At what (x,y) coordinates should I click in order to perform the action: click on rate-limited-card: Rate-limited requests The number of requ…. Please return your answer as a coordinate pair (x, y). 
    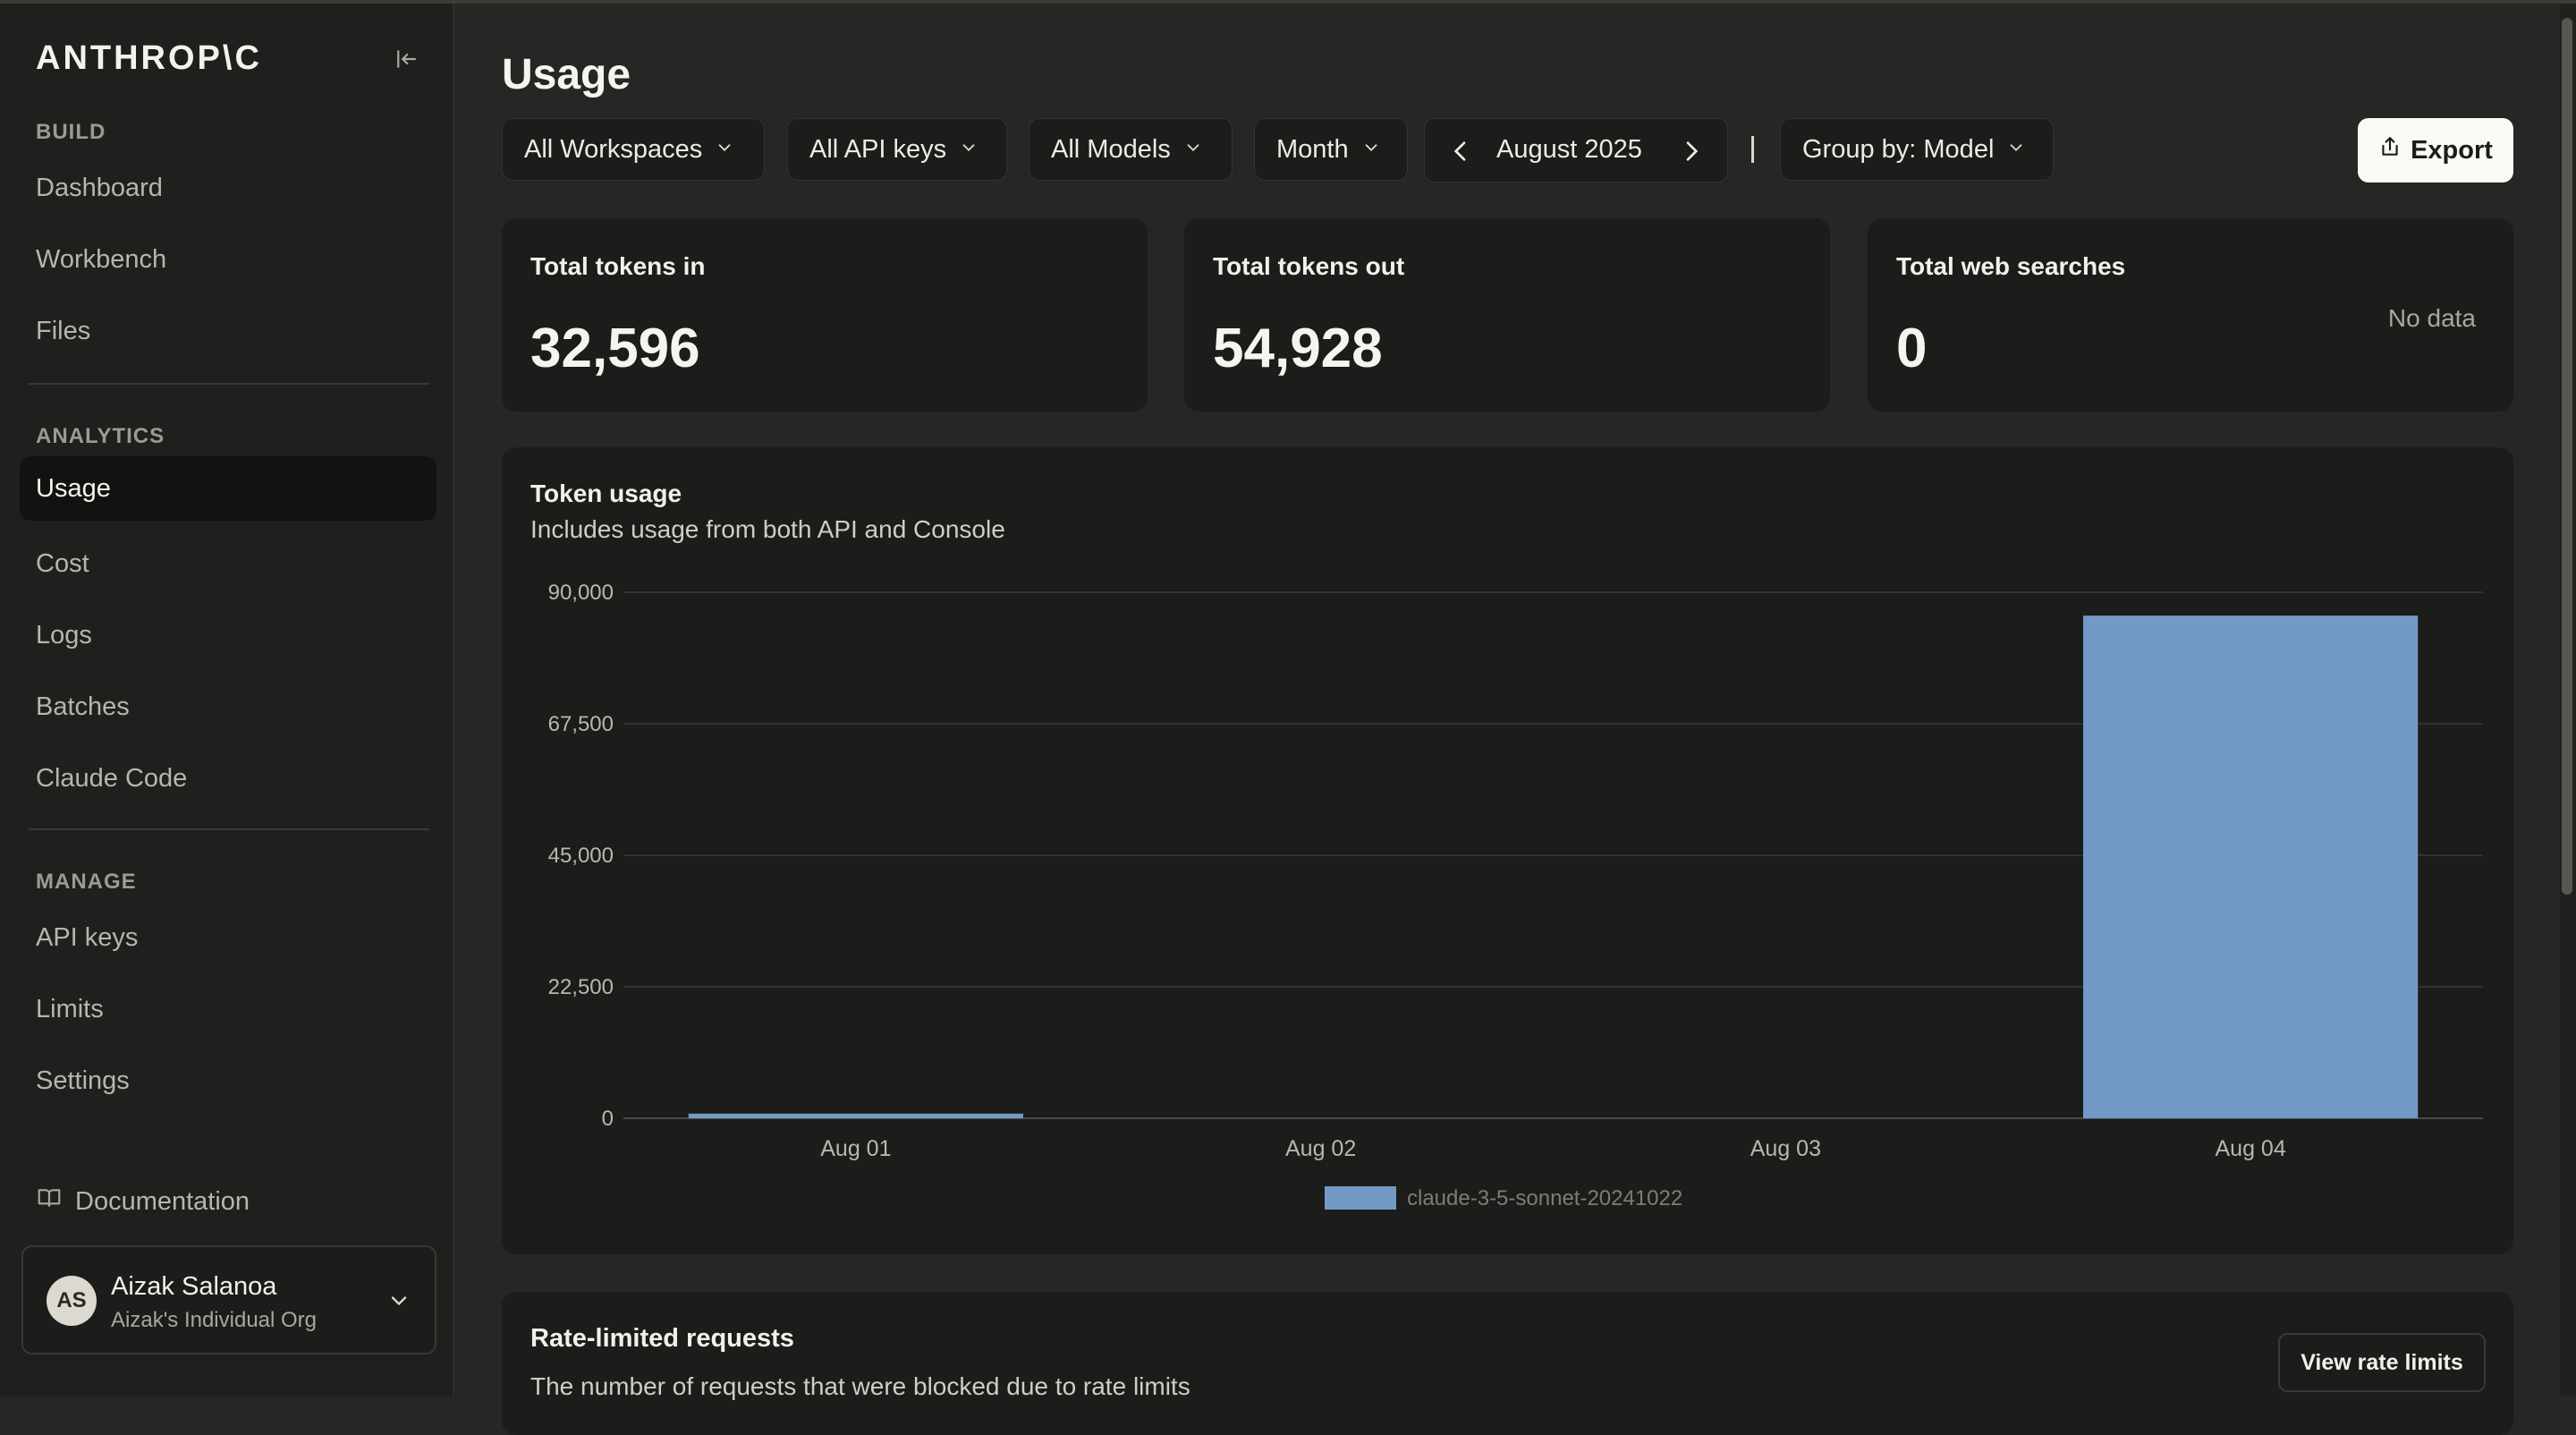
    Looking at the image, I should click on (1507, 1363).